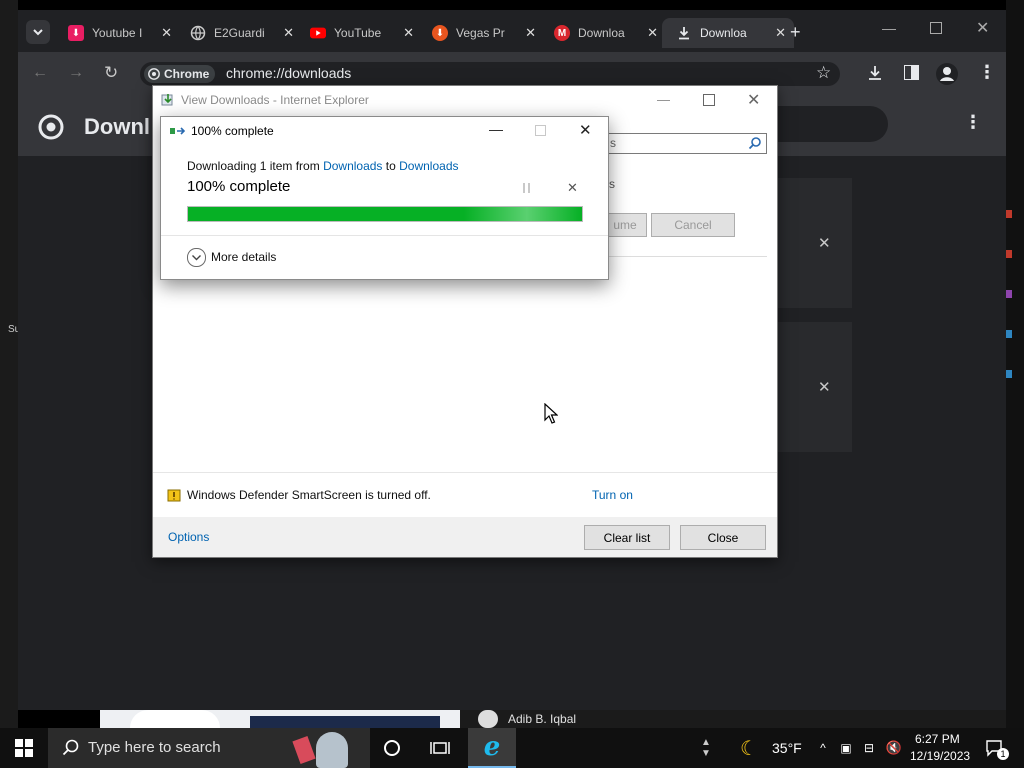  What do you see at coordinates (51, 127) in the screenshot?
I see `chrome-logo-icon` at bounding box center [51, 127].